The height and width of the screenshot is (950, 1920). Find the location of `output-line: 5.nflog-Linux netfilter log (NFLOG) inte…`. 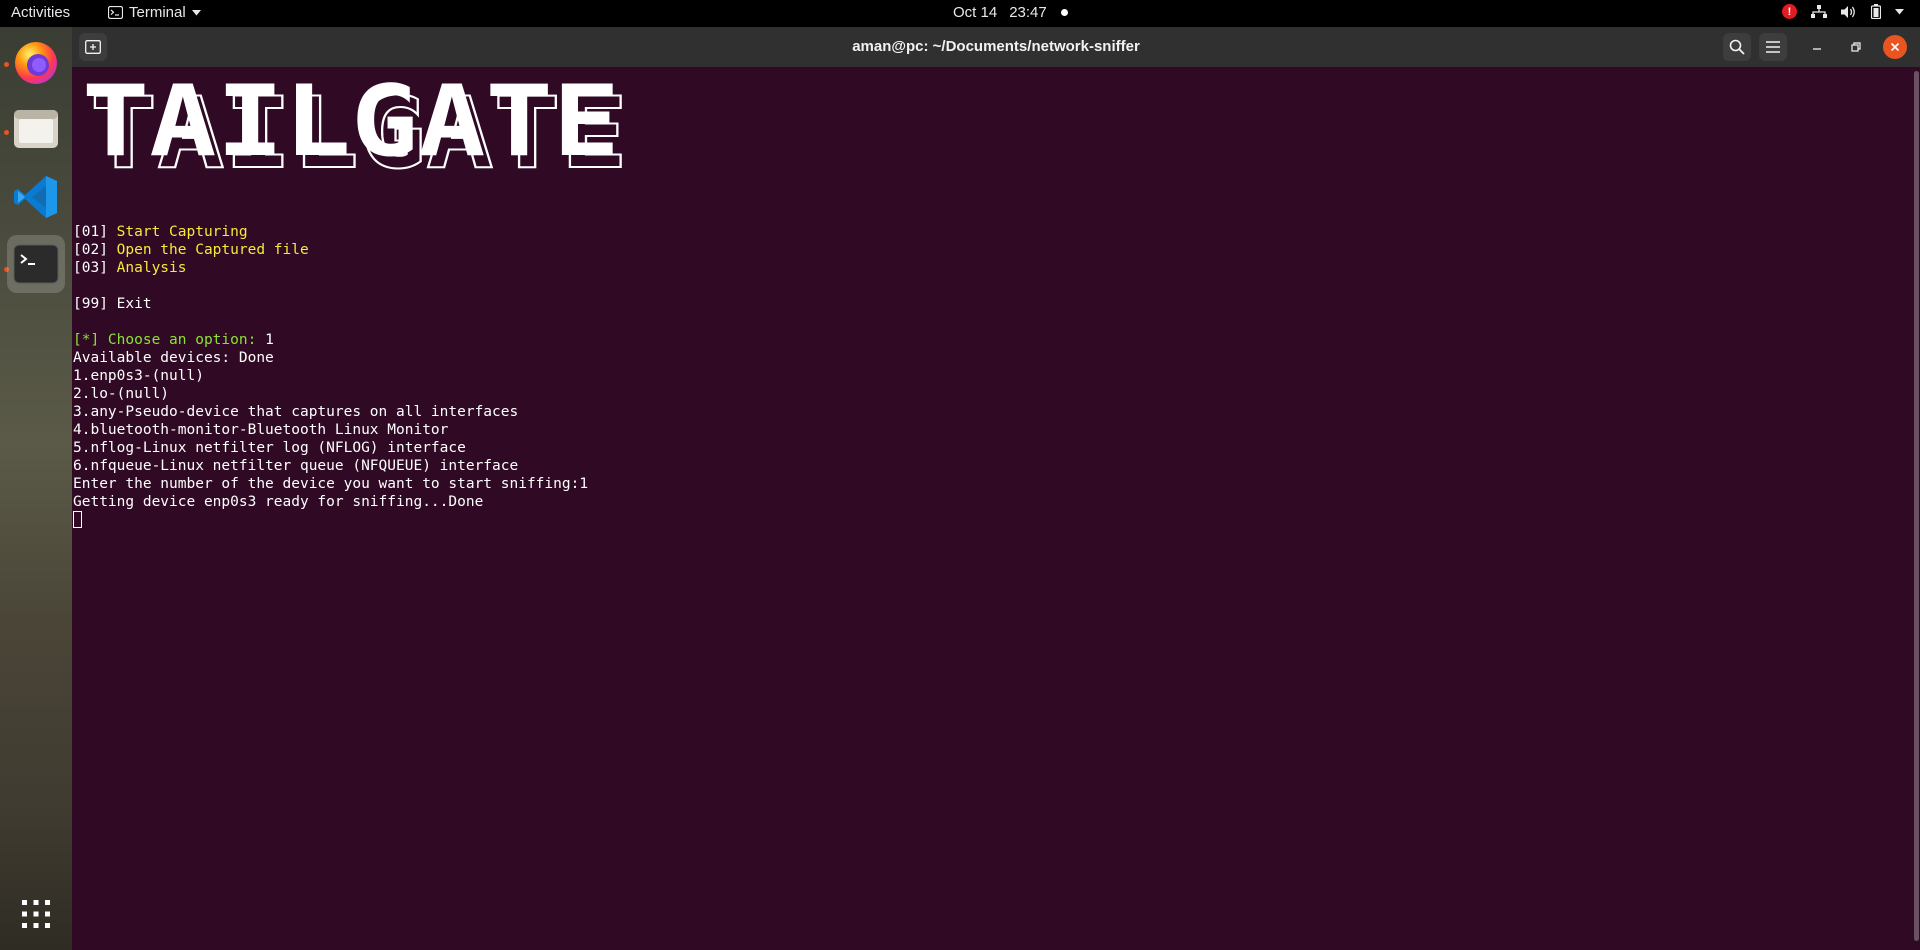

output-line: 5.nflog-Linux netfilter log (NFLOG) inte… is located at coordinates (269, 448).